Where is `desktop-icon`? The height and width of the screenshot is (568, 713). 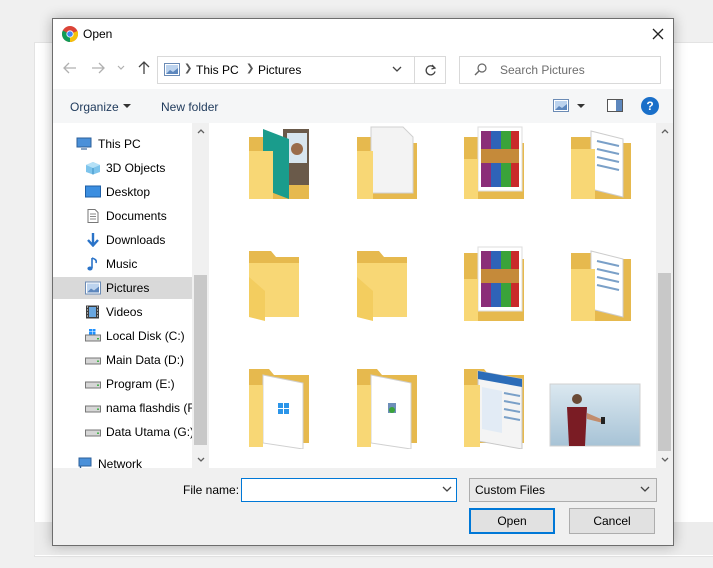
desktop-icon is located at coordinates (93, 191).